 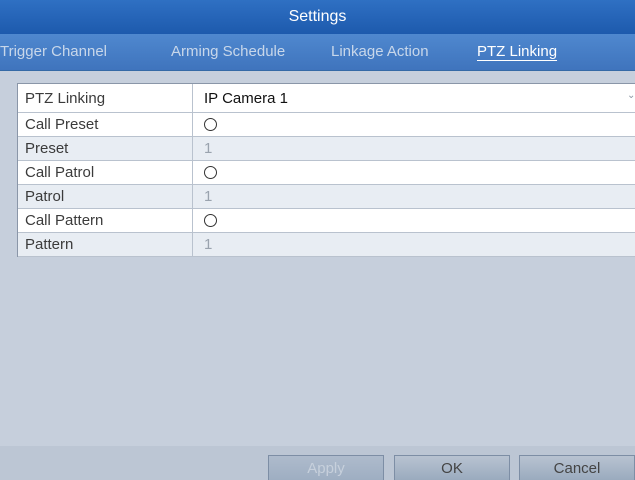 What do you see at coordinates (228, 52) in the screenshot?
I see `tab-arming-schedule: Arming Schedule` at bounding box center [228, 52].